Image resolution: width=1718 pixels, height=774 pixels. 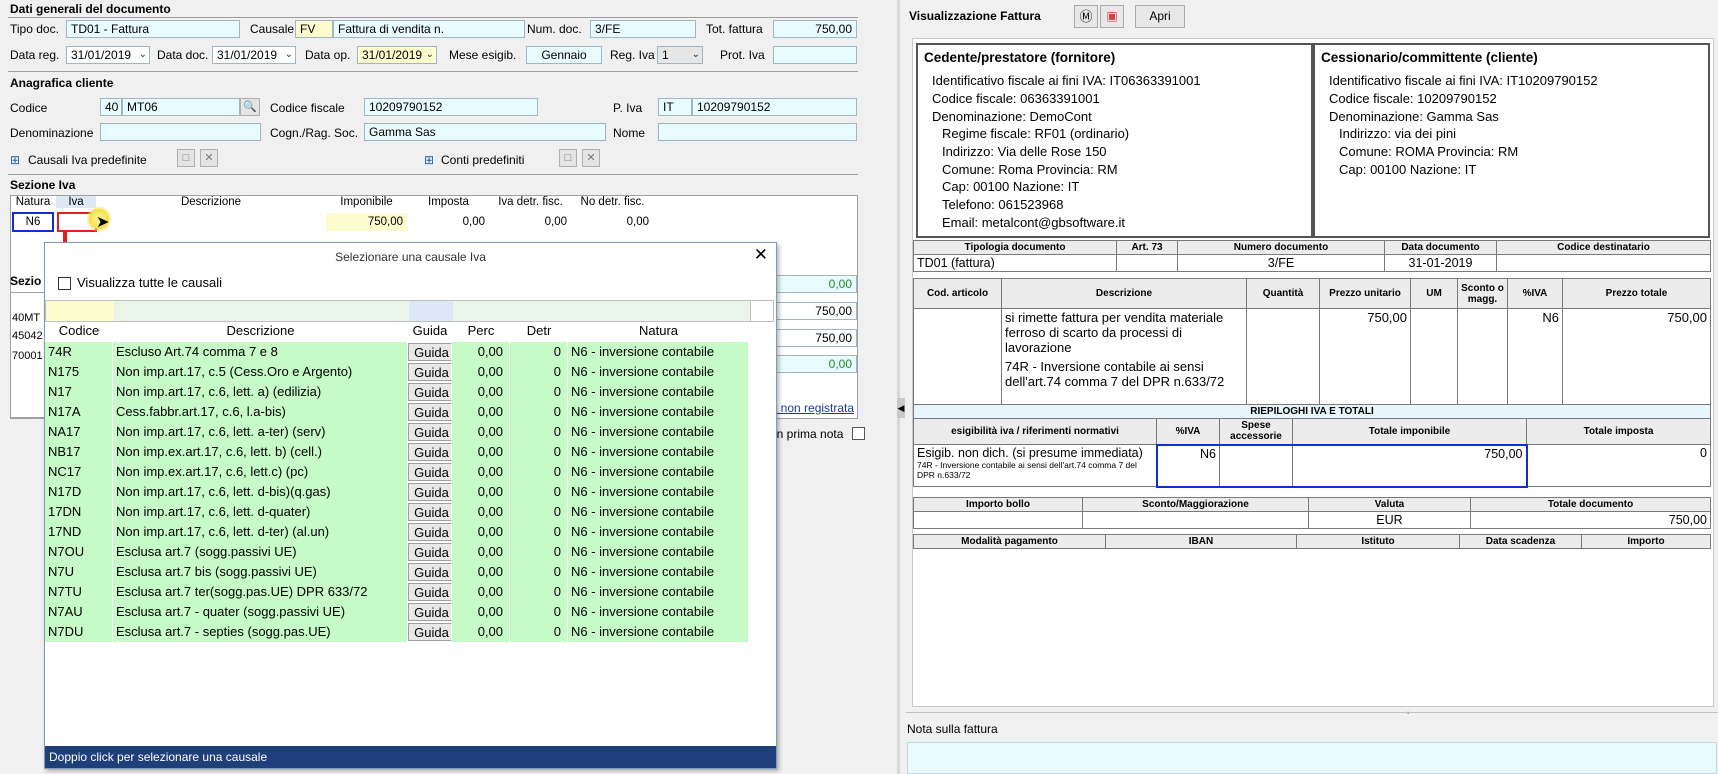 What do you see at coordinates (314, 29) in the screenshot?
I see `causale-code-field: FV` at bounding box center [314, 29].